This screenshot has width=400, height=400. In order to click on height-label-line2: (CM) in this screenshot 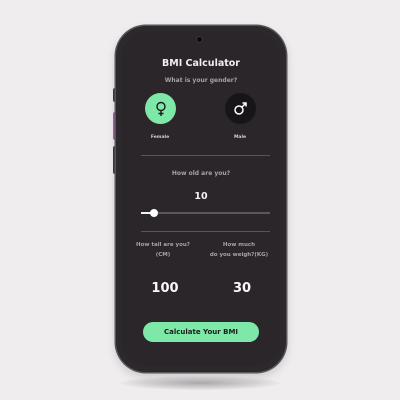, I will do `click(163, 255)`.